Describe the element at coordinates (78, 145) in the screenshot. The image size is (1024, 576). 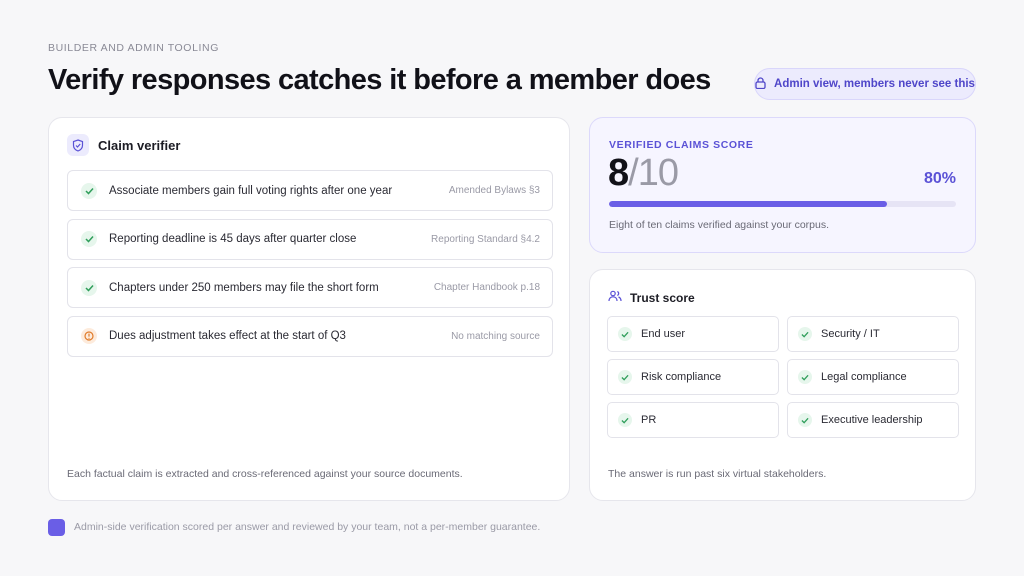
I see `shield-check-icon` at that location.